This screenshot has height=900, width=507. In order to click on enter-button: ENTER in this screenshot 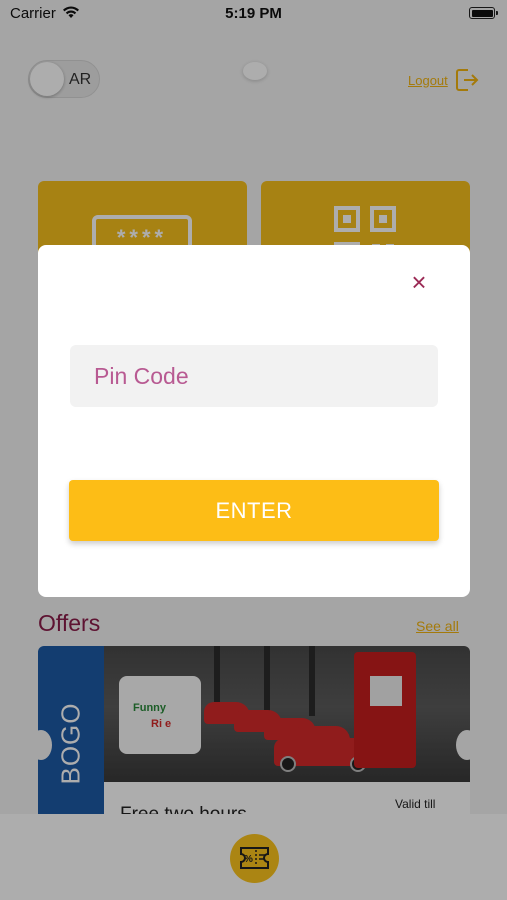, I will do `click(254, 510)`.